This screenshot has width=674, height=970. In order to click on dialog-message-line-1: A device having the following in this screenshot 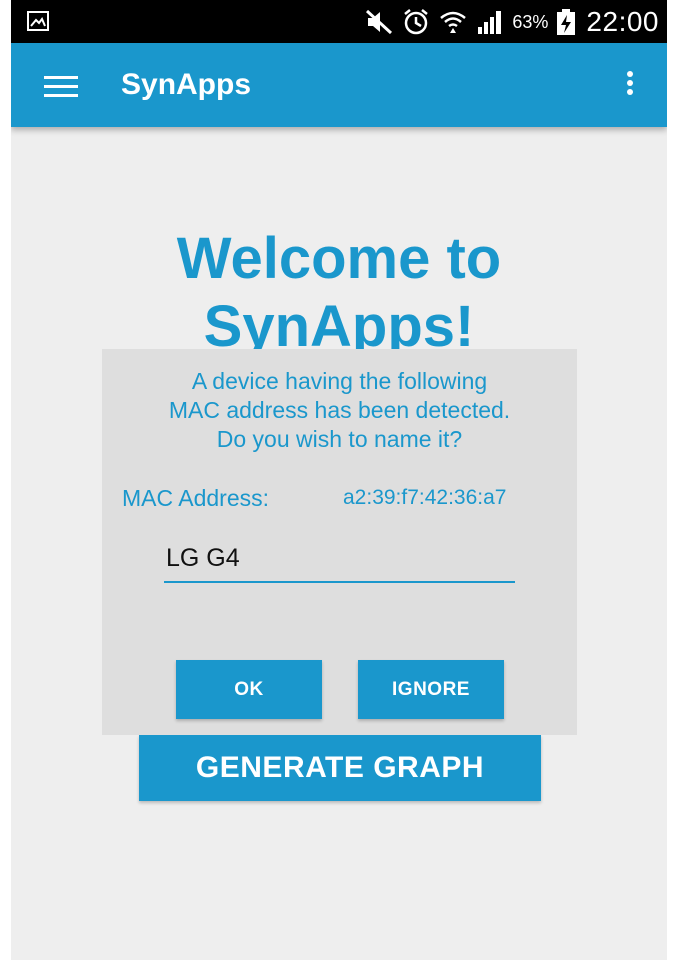, I will do `click(339, 381)`.